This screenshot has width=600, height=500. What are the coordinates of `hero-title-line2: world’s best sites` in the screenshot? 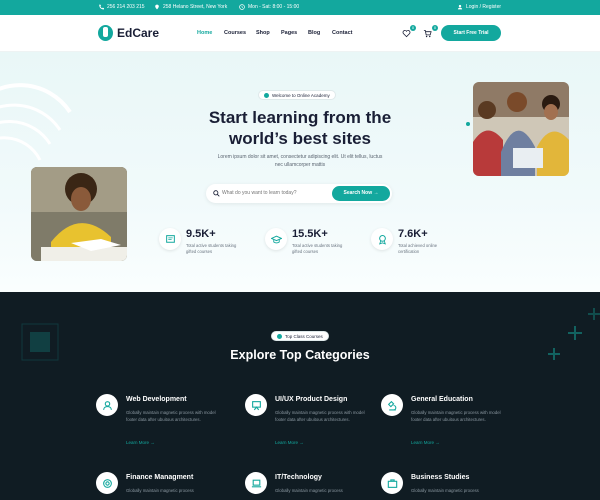 It's located at (300, 138).